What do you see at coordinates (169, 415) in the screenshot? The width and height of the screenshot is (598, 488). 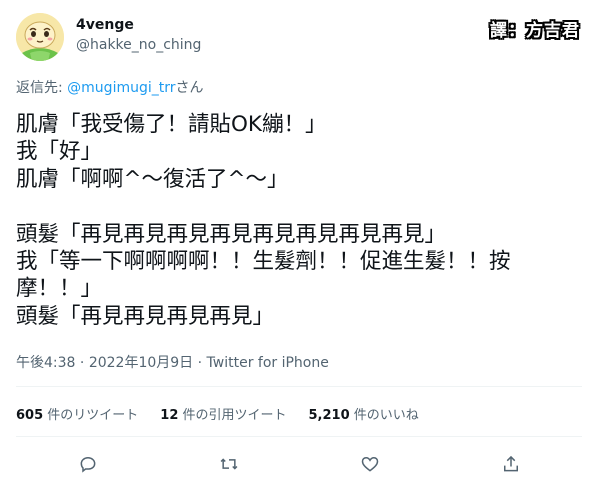 I see `quotes-count: 12` at bounding box center [169, 415].